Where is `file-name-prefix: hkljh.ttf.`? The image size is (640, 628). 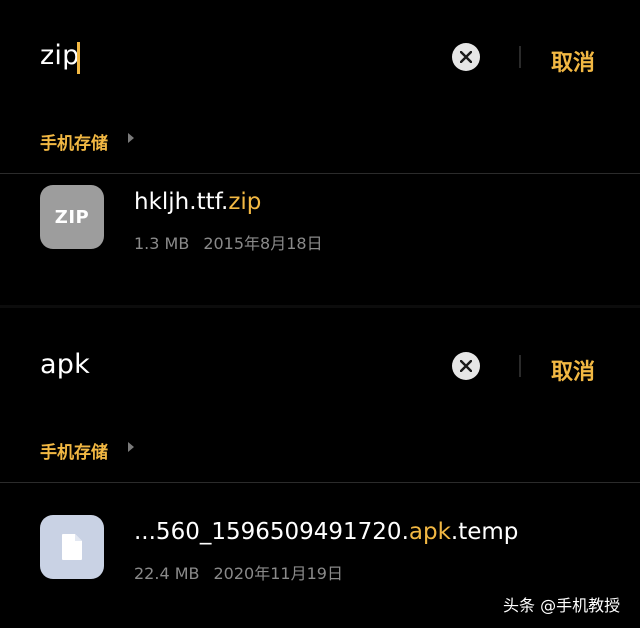 file-name-prefix: hkljh.ttf. is located at coordinates (181, 202).